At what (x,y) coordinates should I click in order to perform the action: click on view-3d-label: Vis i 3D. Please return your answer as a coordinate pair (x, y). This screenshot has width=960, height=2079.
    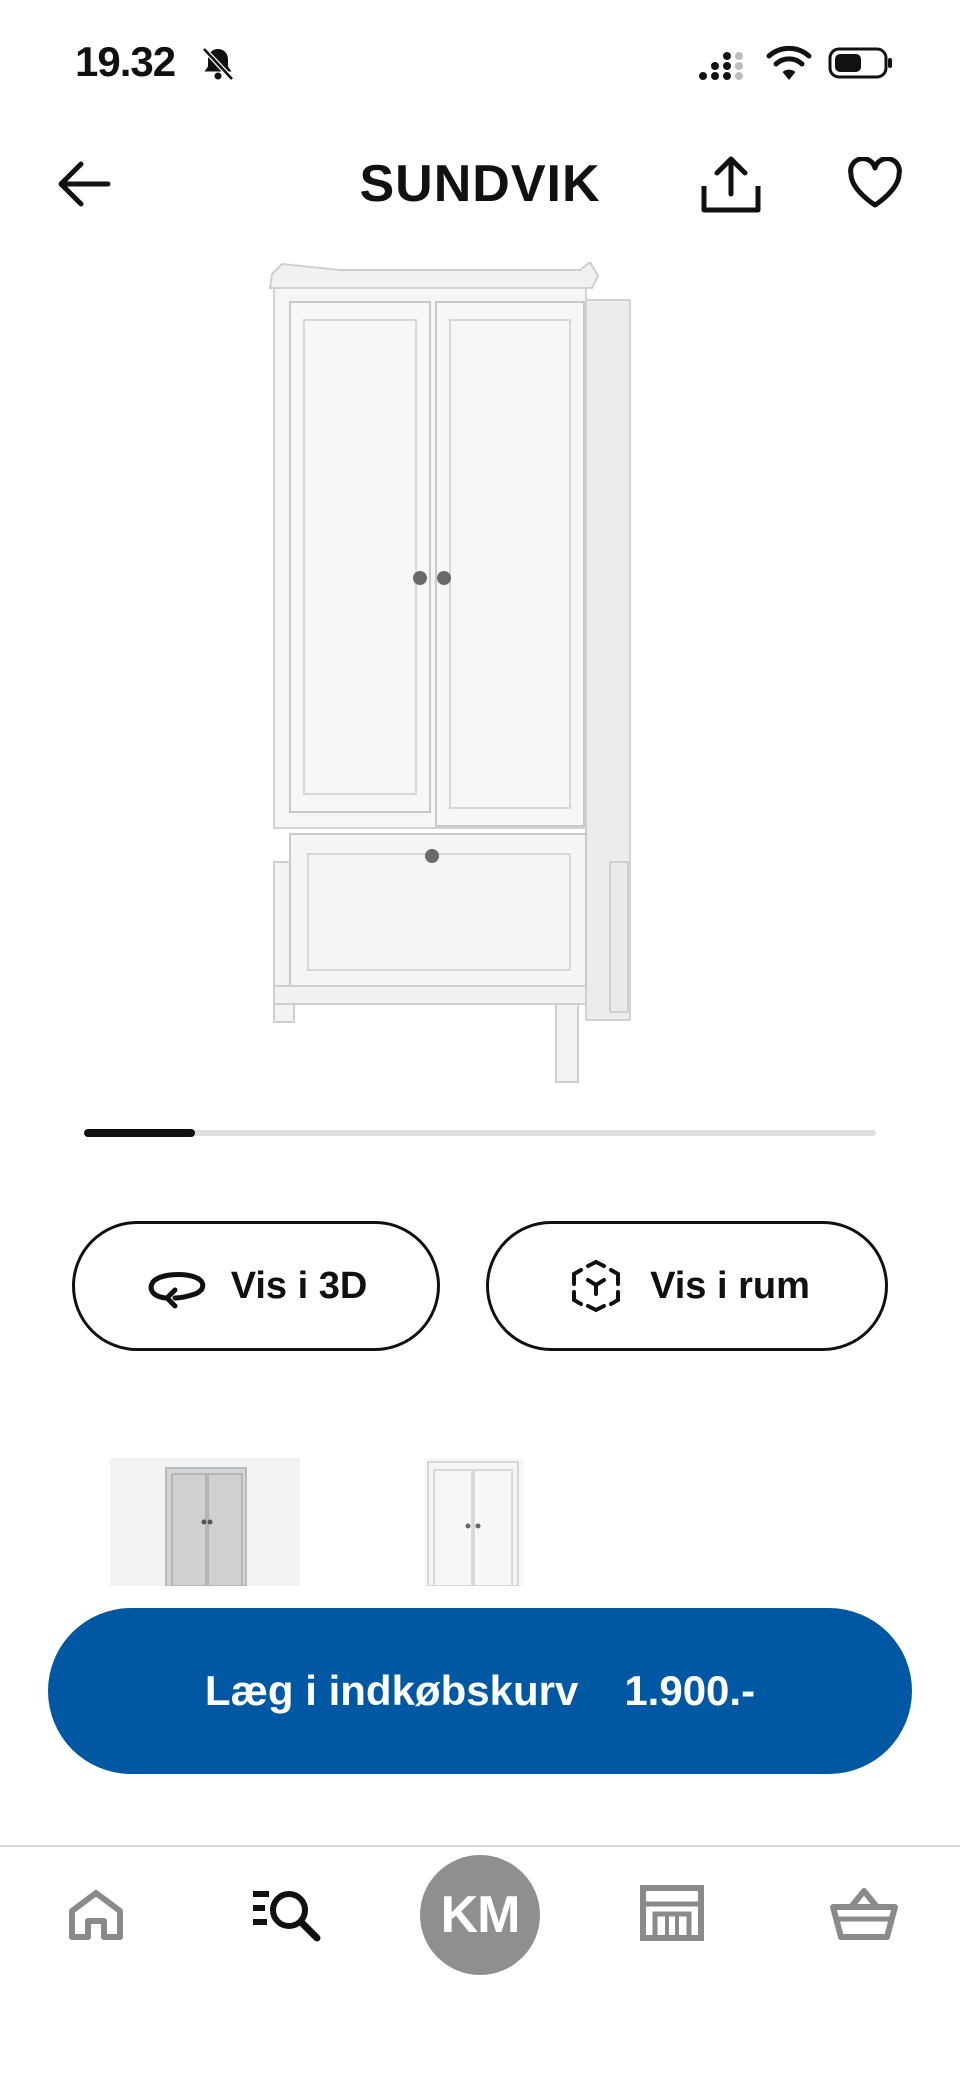
    Looking at the image, I should click on (299, 1285).